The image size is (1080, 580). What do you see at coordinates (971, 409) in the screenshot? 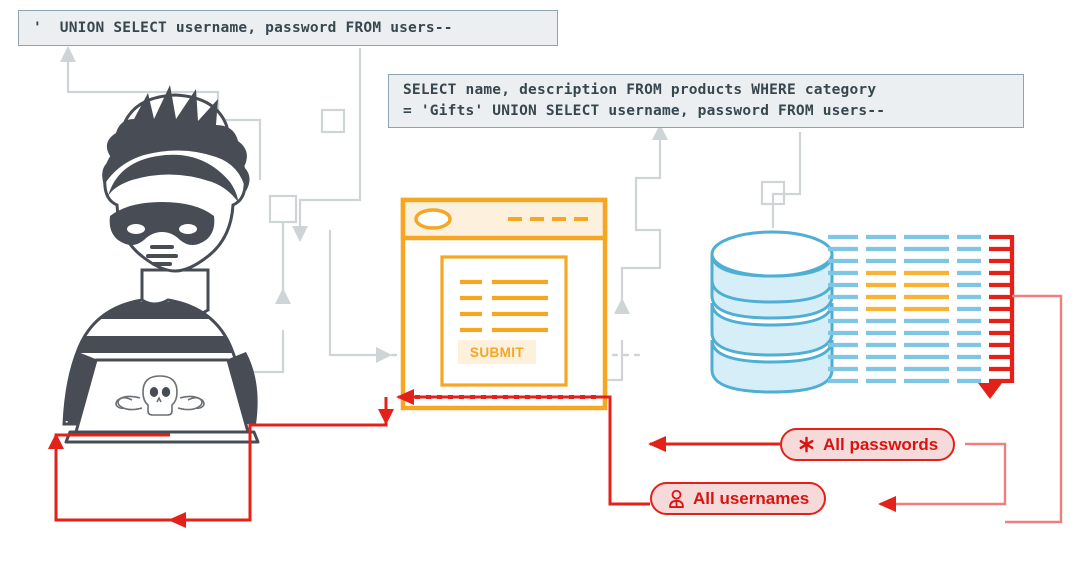
I see `red-thin-connectors` at bounding box center [971, 409].